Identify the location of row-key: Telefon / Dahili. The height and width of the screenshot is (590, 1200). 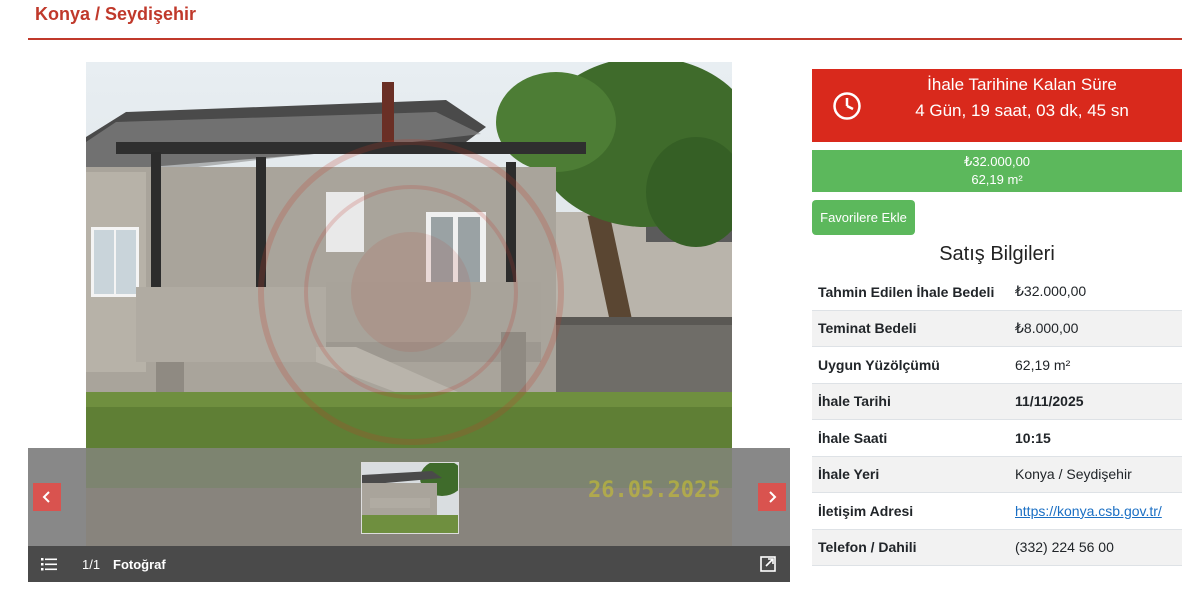
(910, 547).